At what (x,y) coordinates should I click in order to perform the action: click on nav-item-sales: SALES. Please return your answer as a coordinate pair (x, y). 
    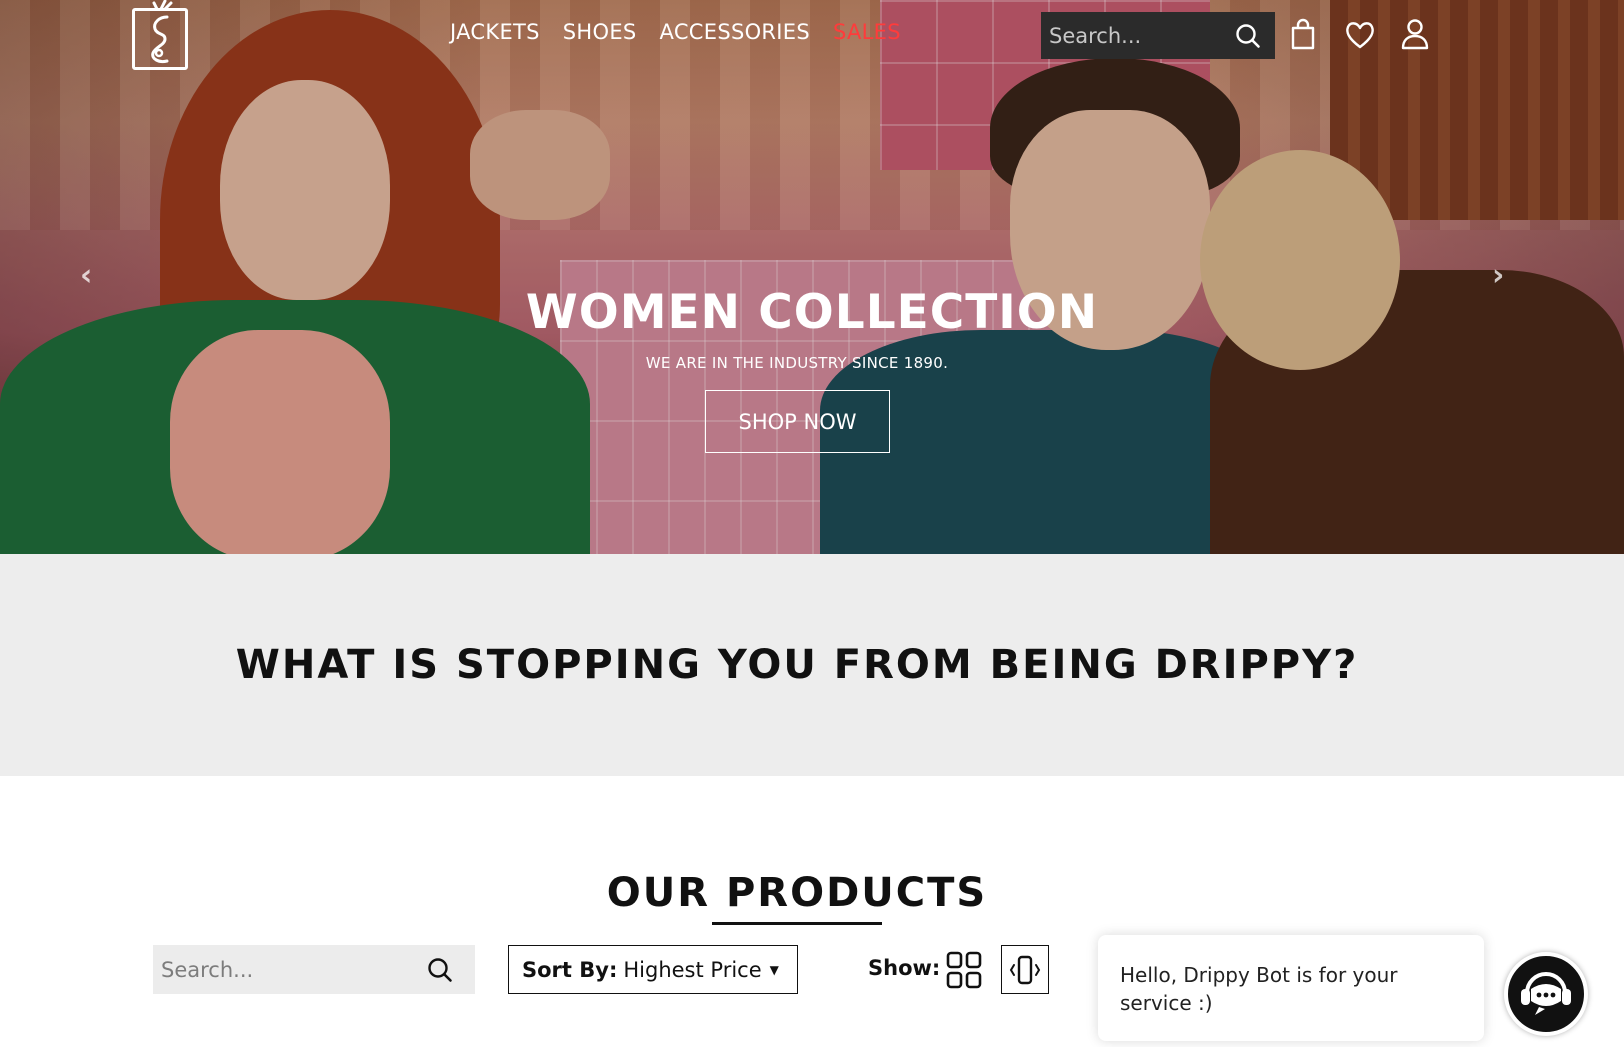
    Looking at the image, I should click on (867, 32).